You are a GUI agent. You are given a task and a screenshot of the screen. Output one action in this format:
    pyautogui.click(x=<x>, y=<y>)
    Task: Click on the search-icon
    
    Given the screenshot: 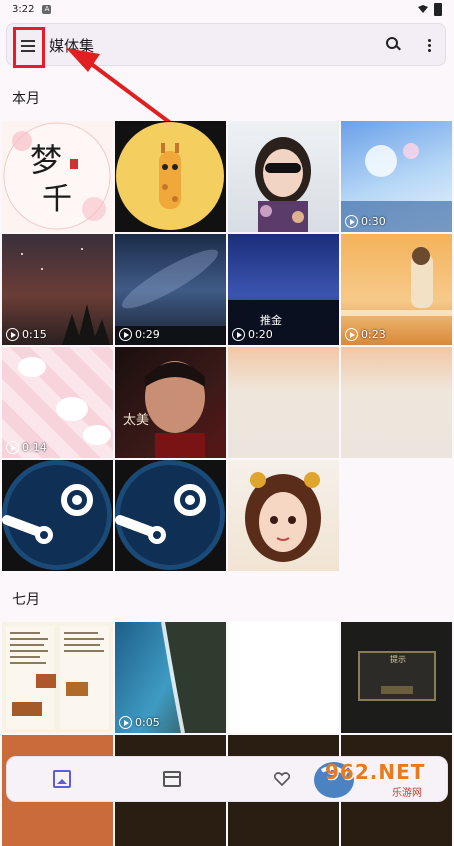 What is the action you would take?
    pyautogui.click(x=393, y=44)
    